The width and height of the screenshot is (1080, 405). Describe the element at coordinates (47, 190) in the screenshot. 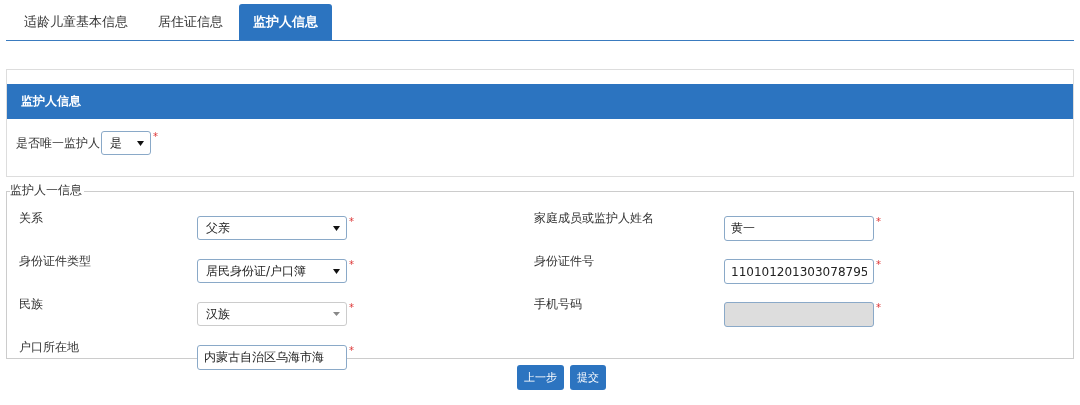

I see `fieldset-legend: 监护人一信息` at that location.